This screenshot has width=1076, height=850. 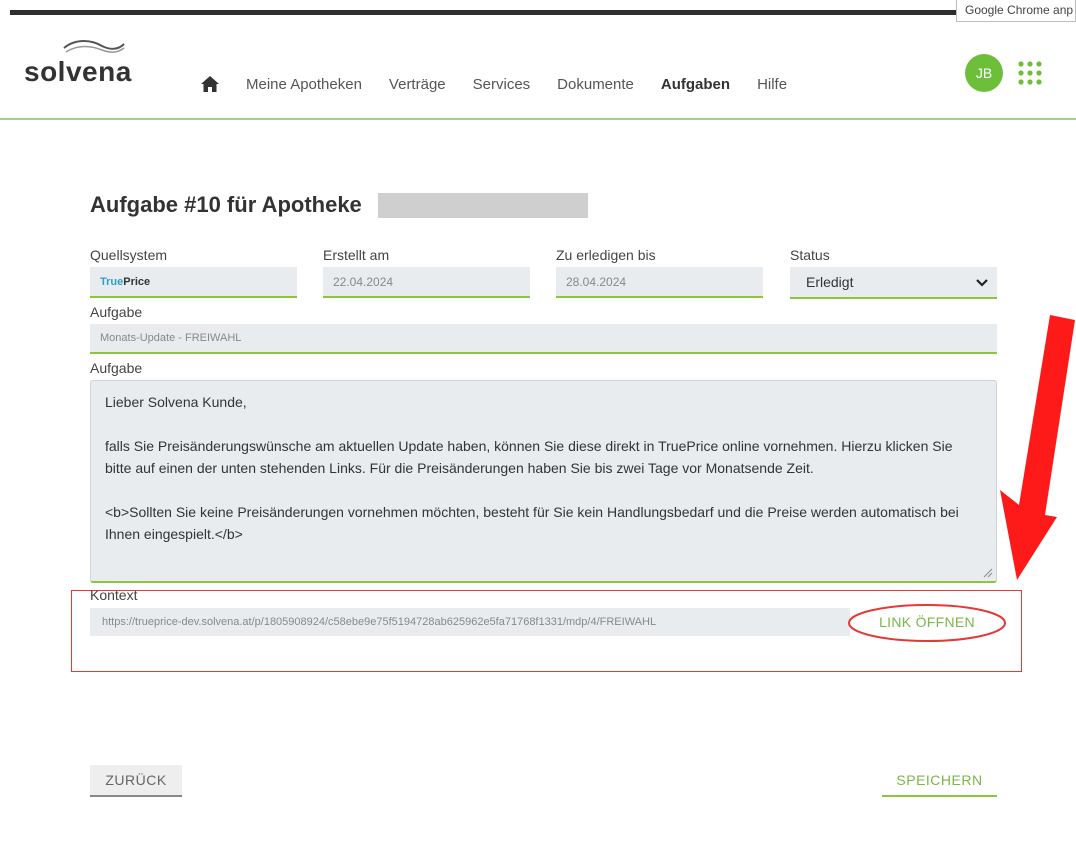 What do you see at coordinates (193, 282) in the screenshot?
I see `quellsystem-field: TruePrice` at bounding box center [193, 282].